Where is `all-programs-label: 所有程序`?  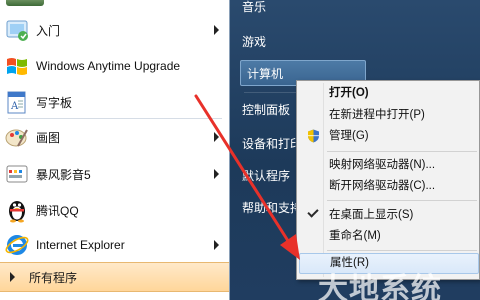 all-programs-label: 所有程序 is located at coordinates (53, 277).